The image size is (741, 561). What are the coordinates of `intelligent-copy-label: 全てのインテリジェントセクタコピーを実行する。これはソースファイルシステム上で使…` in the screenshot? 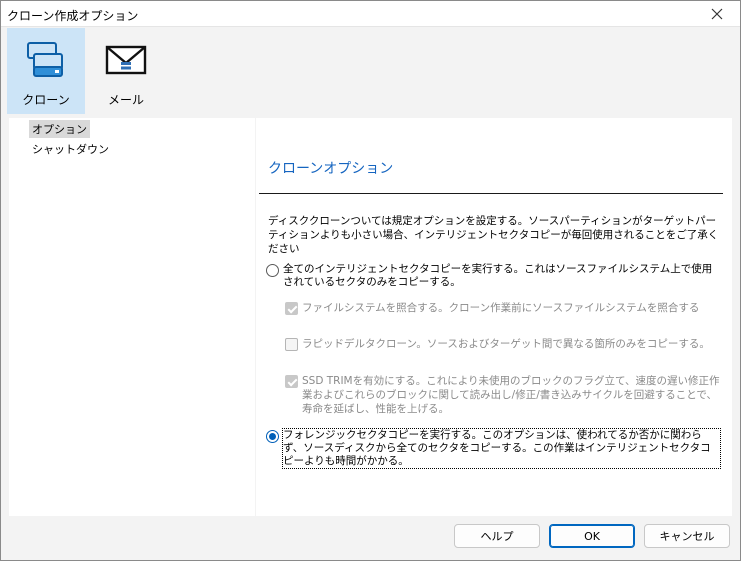 It's located at (498, 275).